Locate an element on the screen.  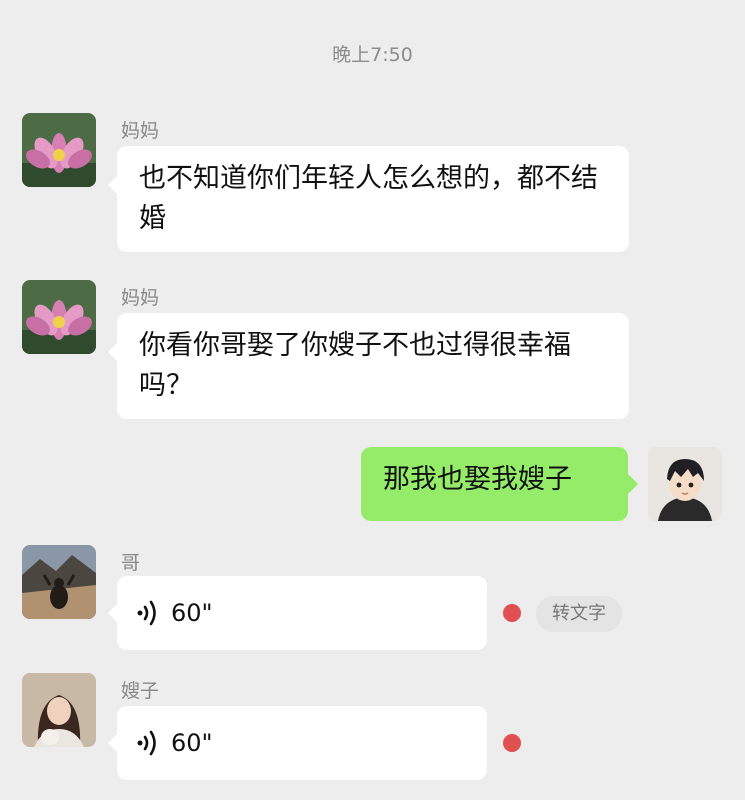
avatar-me is located at coordinates (685, 484).